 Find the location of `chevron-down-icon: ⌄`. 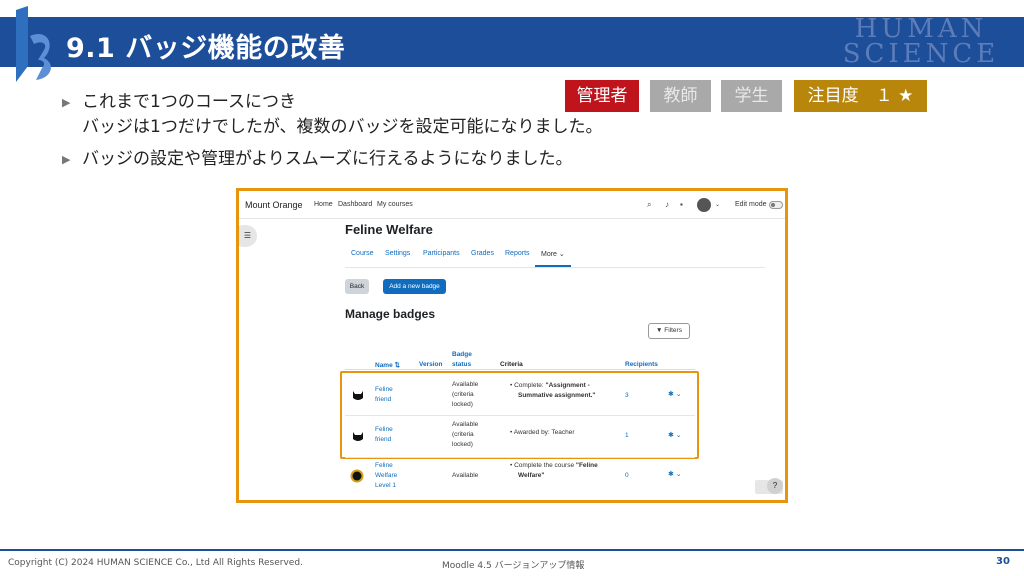

chevron-down-icon: ⌄ is located at coordinates (717, 204).